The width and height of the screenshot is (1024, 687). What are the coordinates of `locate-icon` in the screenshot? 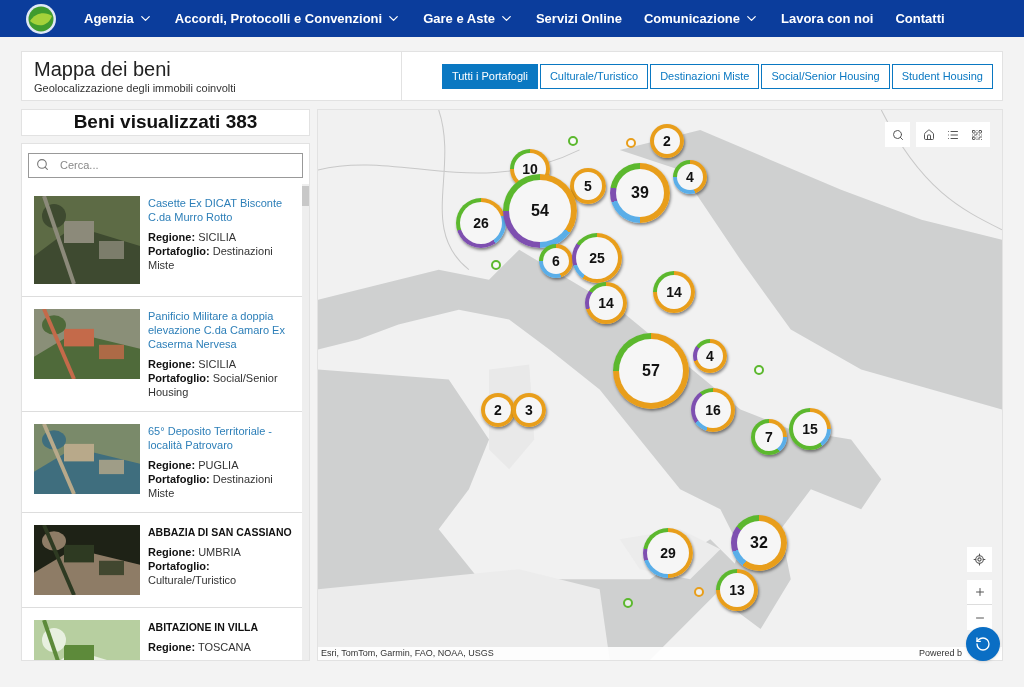 It's located at (979, 559).